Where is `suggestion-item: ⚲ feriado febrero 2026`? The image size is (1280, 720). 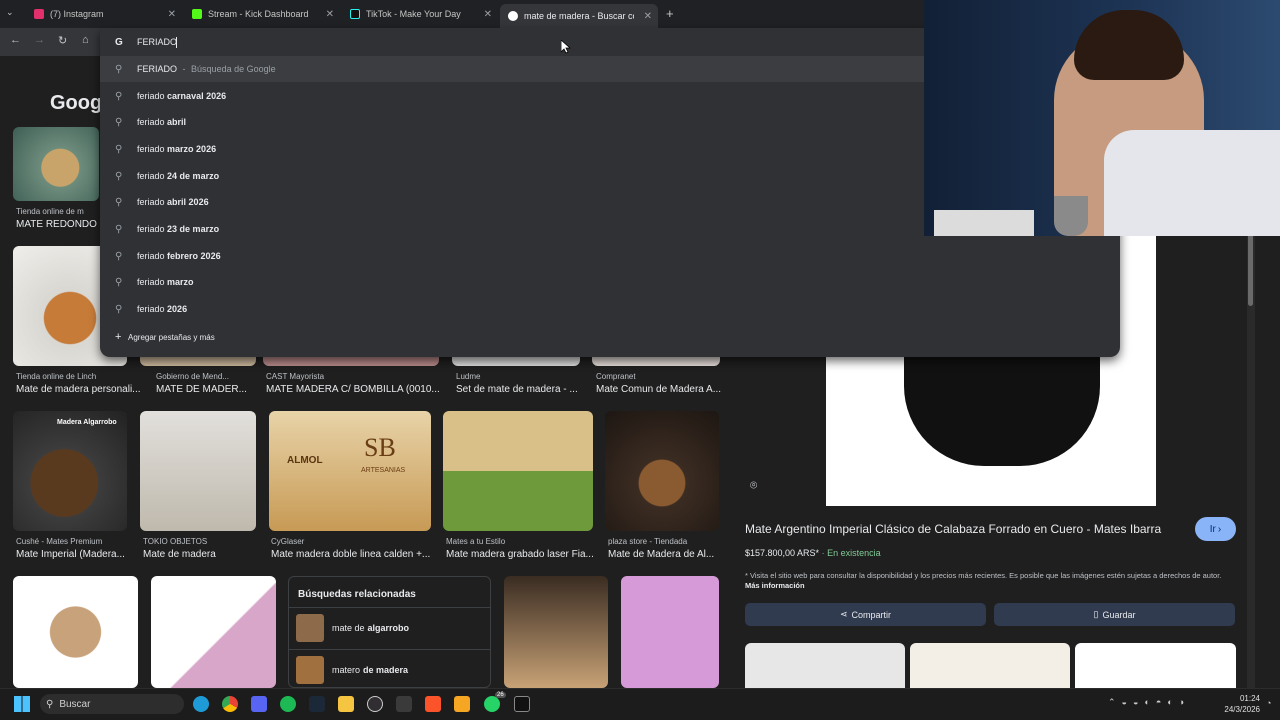
suggestion-item: ⚲ feriado febrero 2026 is located at coordinates (610, 256).